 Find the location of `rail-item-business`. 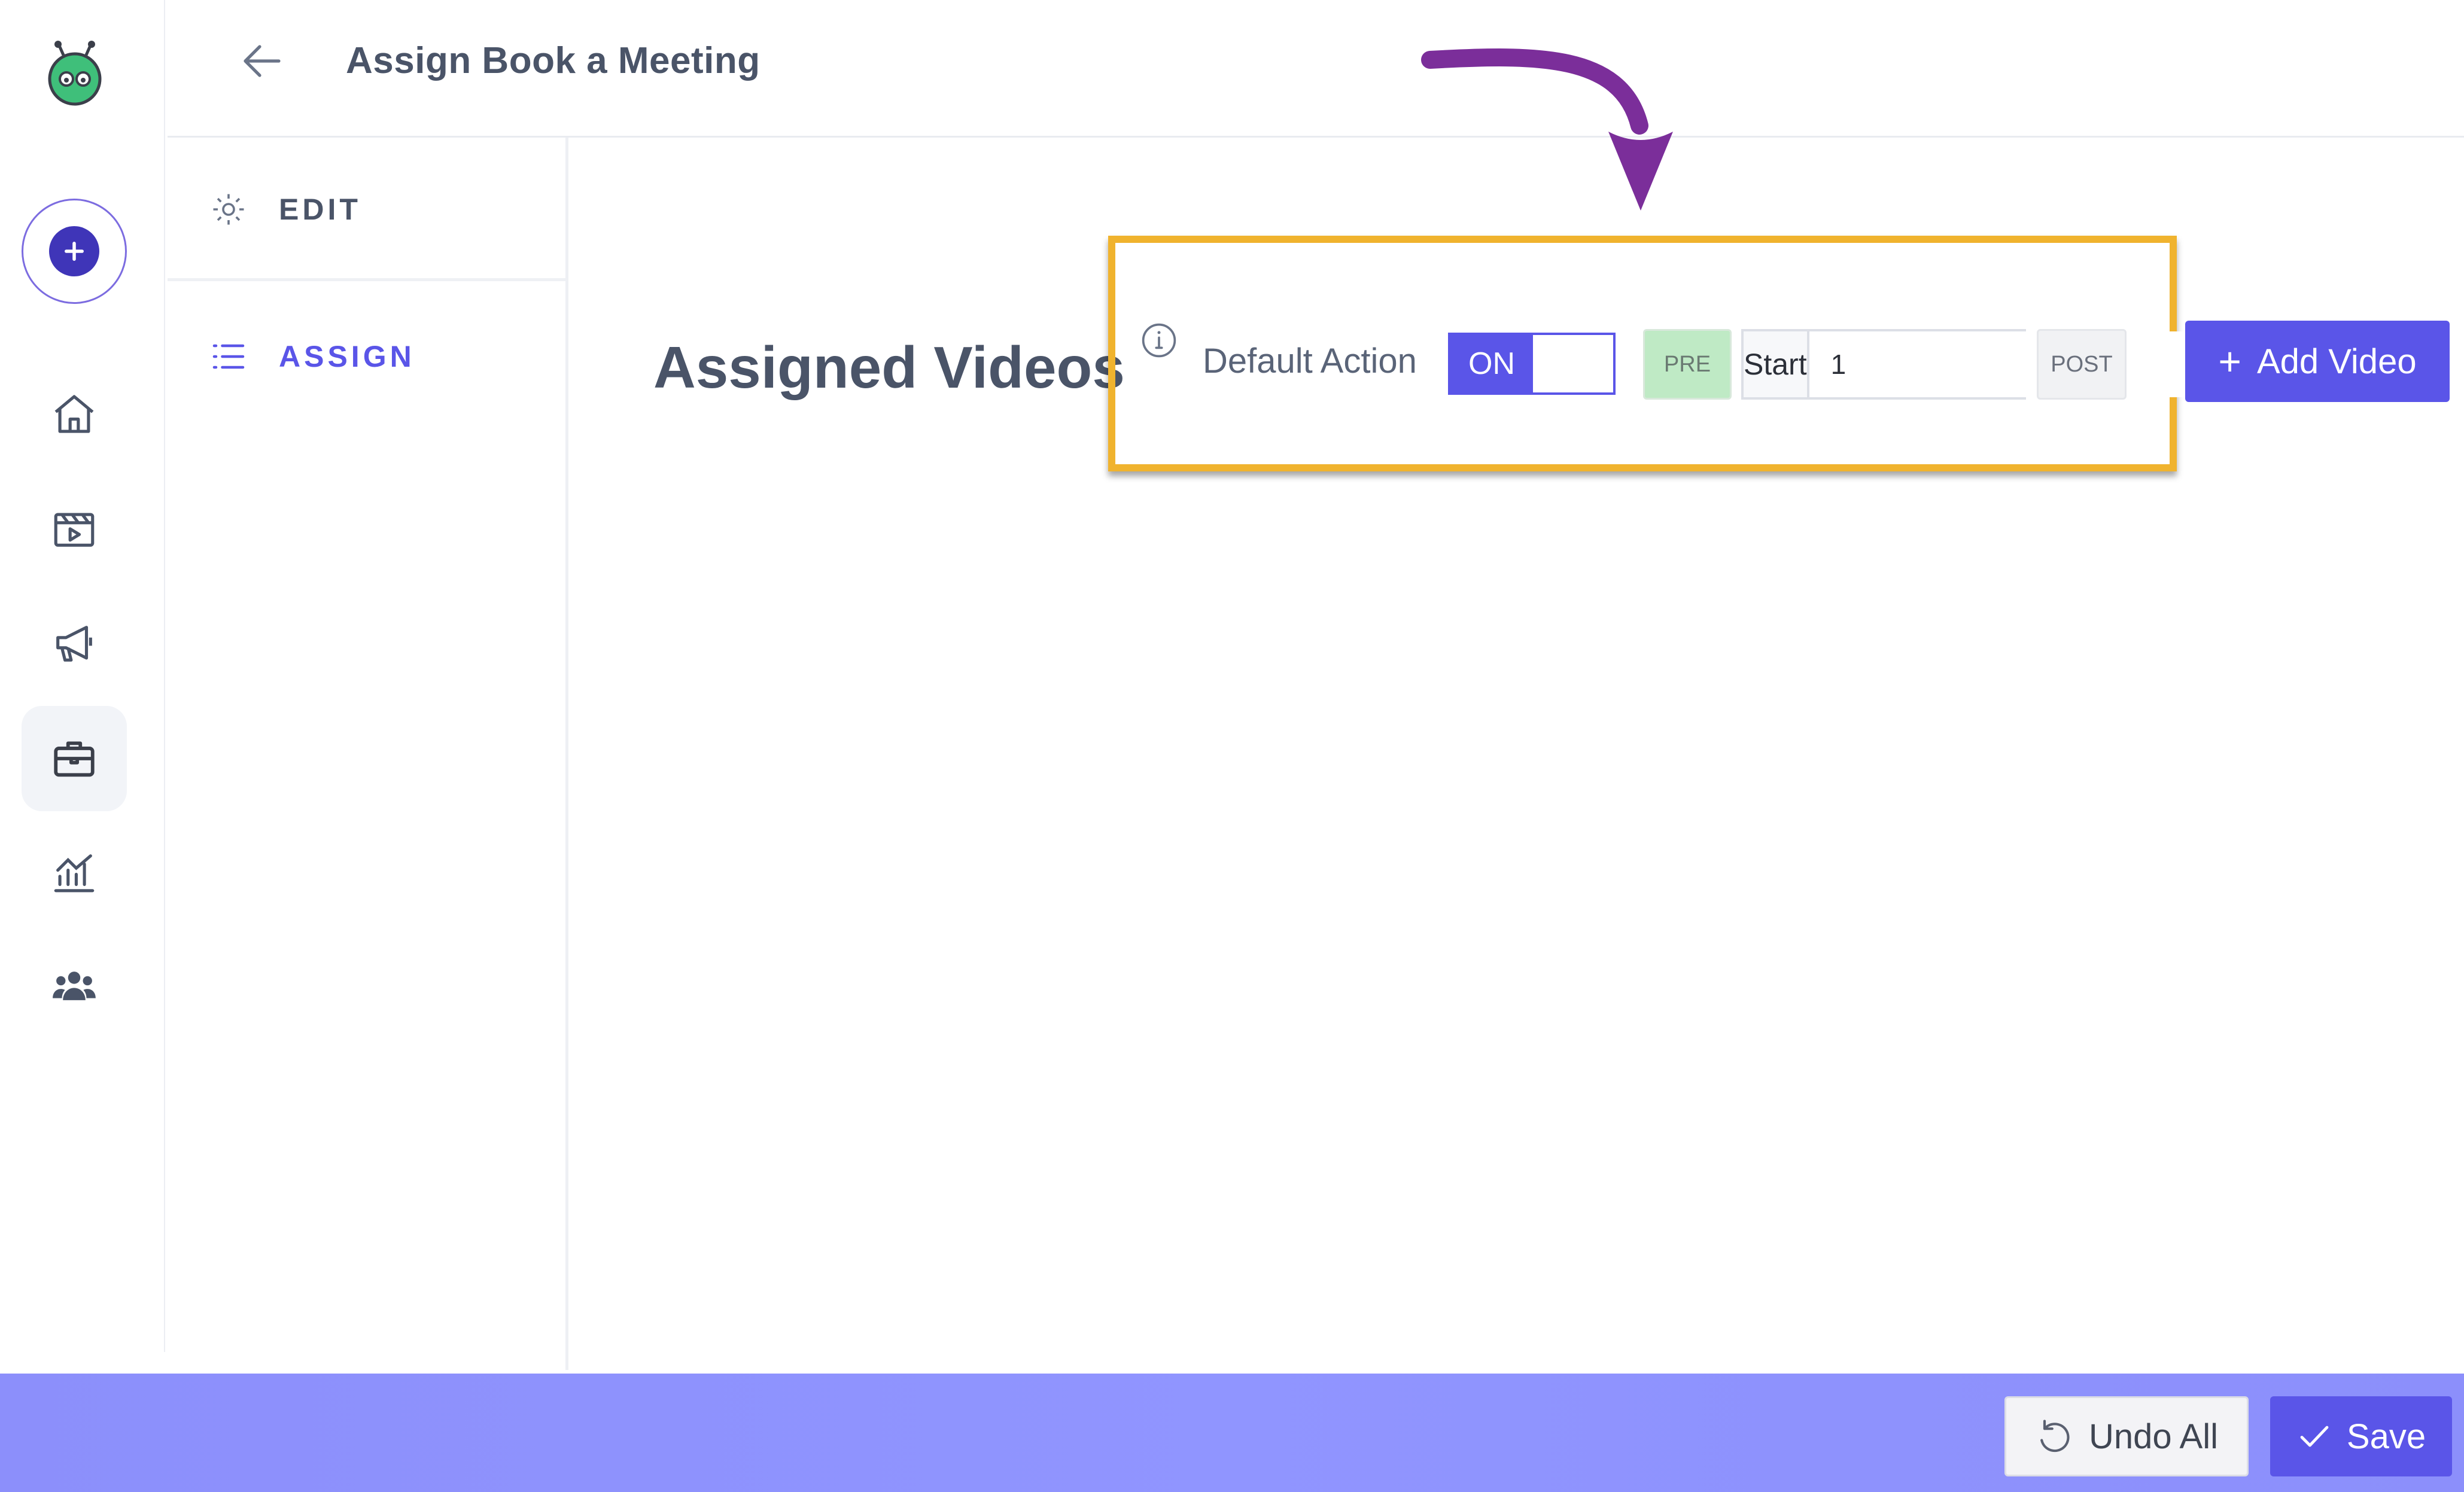

rail-item-business is located at coordinates (74, 758).